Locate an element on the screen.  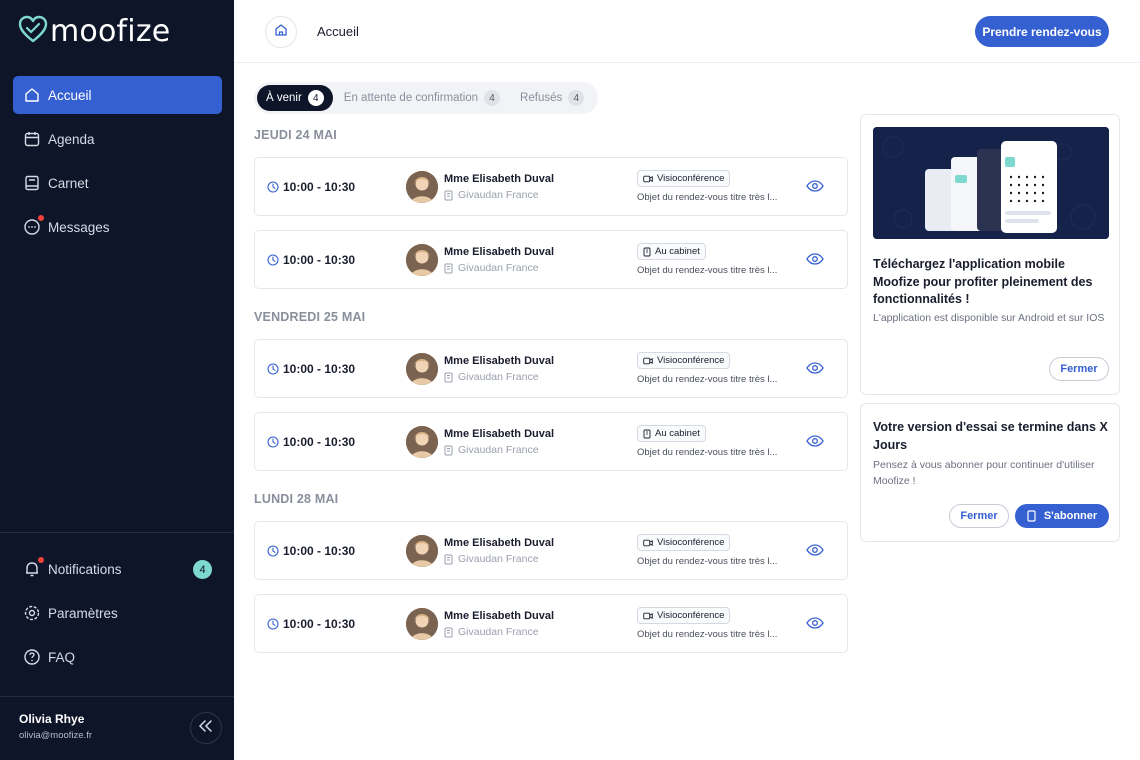
user-profile: Olivia Rhye olivia@moofize.fr is located at coordinates (55, 726).